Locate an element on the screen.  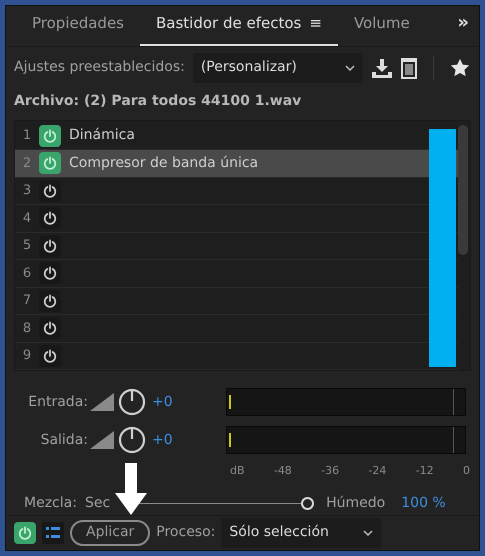
slot-number: 9 is located at coordinates (27, 356).